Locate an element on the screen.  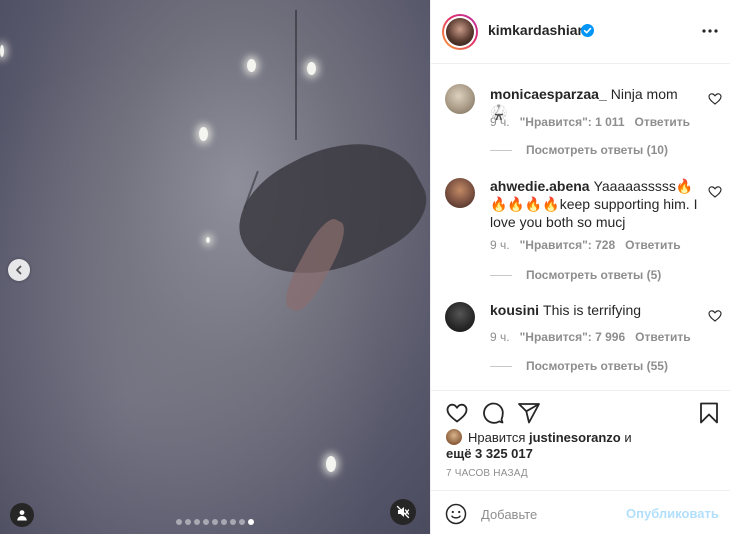
post-header: kimkardashian is located at coordinates (580, 32).